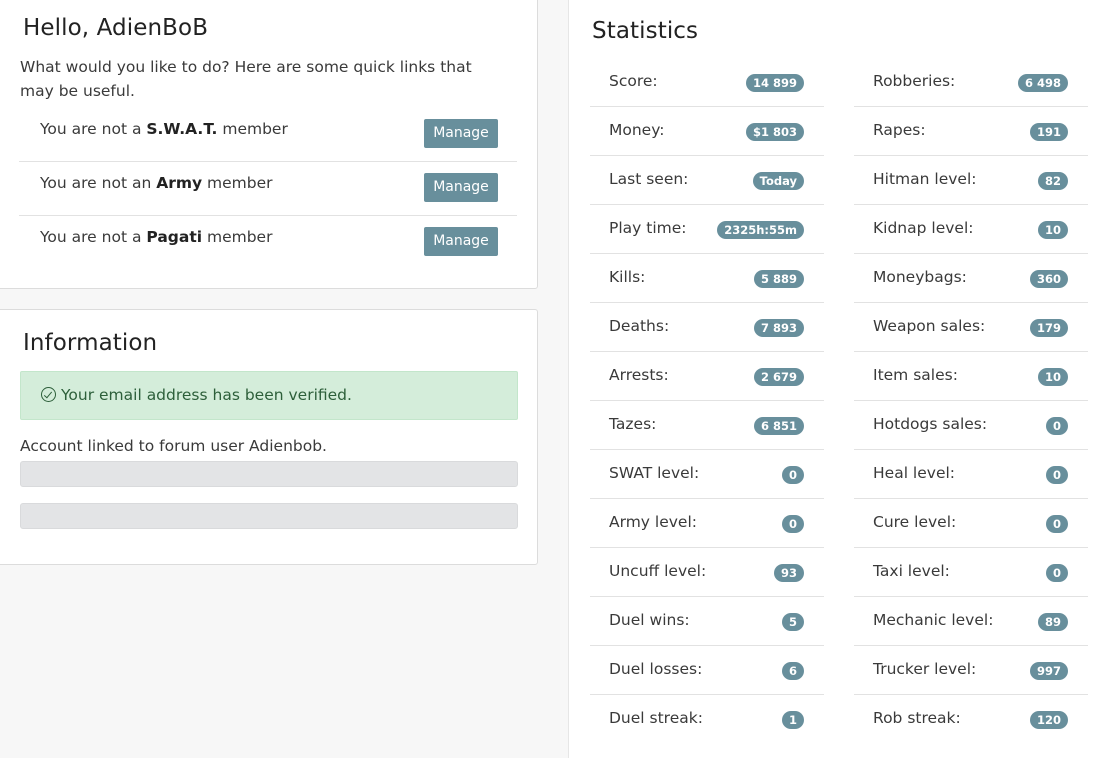  What do you see at coordinates (915, 375) in the screenshot?
I see `stat-label: Item sales:` at bounding box center [915, 375].